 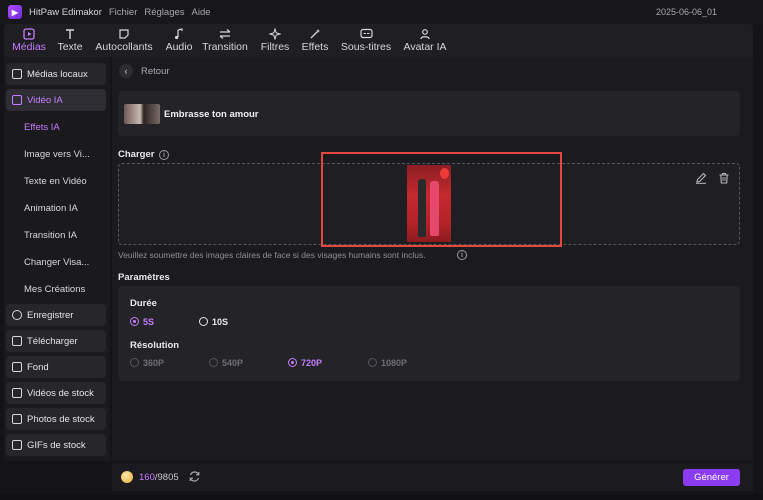 I want to click on app-title: HitPaw Edimakor, so click(x=65, y=12).